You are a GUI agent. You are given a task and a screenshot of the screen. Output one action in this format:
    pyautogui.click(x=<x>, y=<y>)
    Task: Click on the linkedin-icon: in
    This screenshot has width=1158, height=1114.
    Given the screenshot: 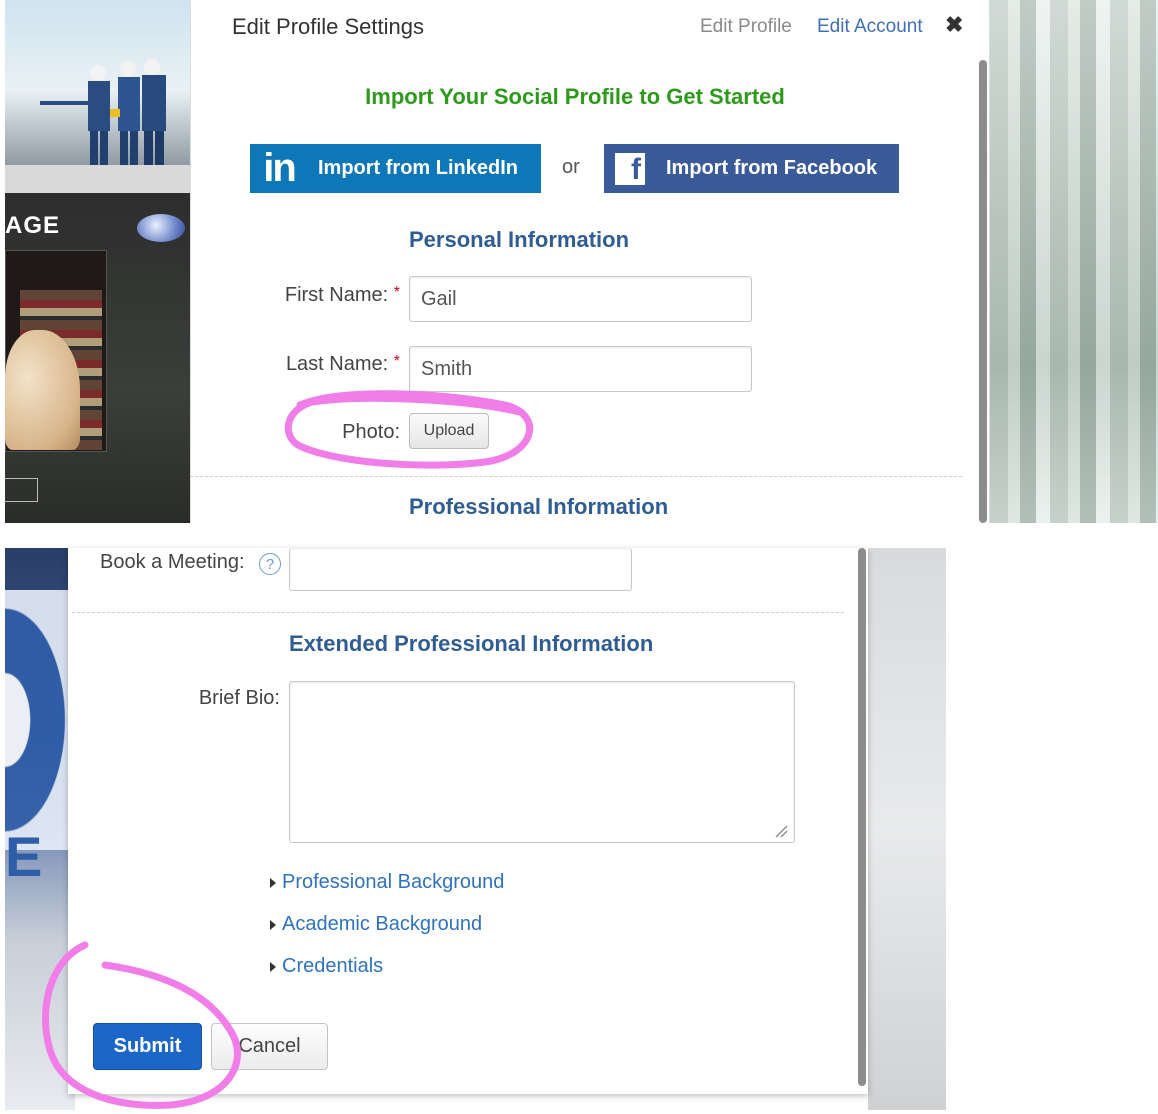 What is the action you would take?
    pyautogui.click(x=280, y=168)
    